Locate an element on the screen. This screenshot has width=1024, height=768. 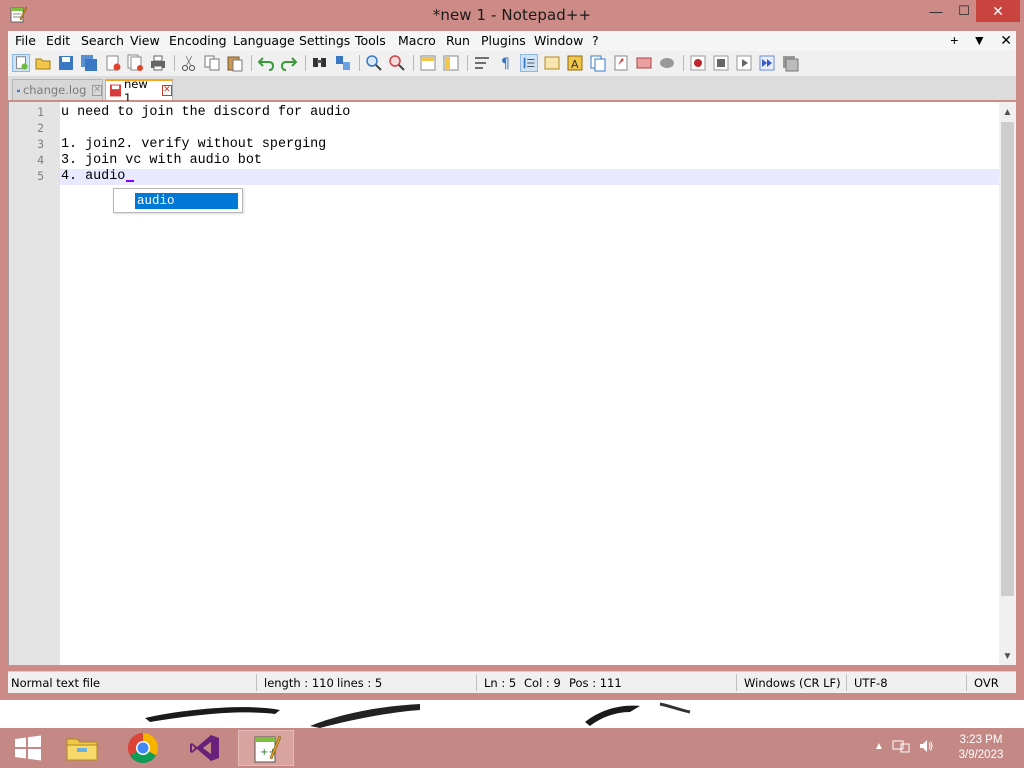
folder-workspace-icon is located at coordinates (621, 63).